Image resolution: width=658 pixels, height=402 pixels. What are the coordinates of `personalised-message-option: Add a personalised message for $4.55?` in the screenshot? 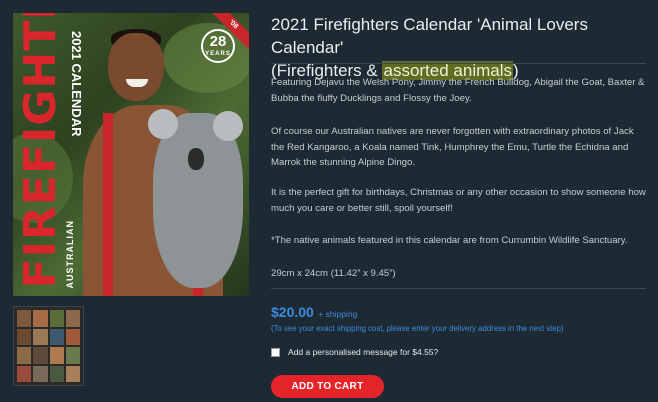 It's located at (354, 352).